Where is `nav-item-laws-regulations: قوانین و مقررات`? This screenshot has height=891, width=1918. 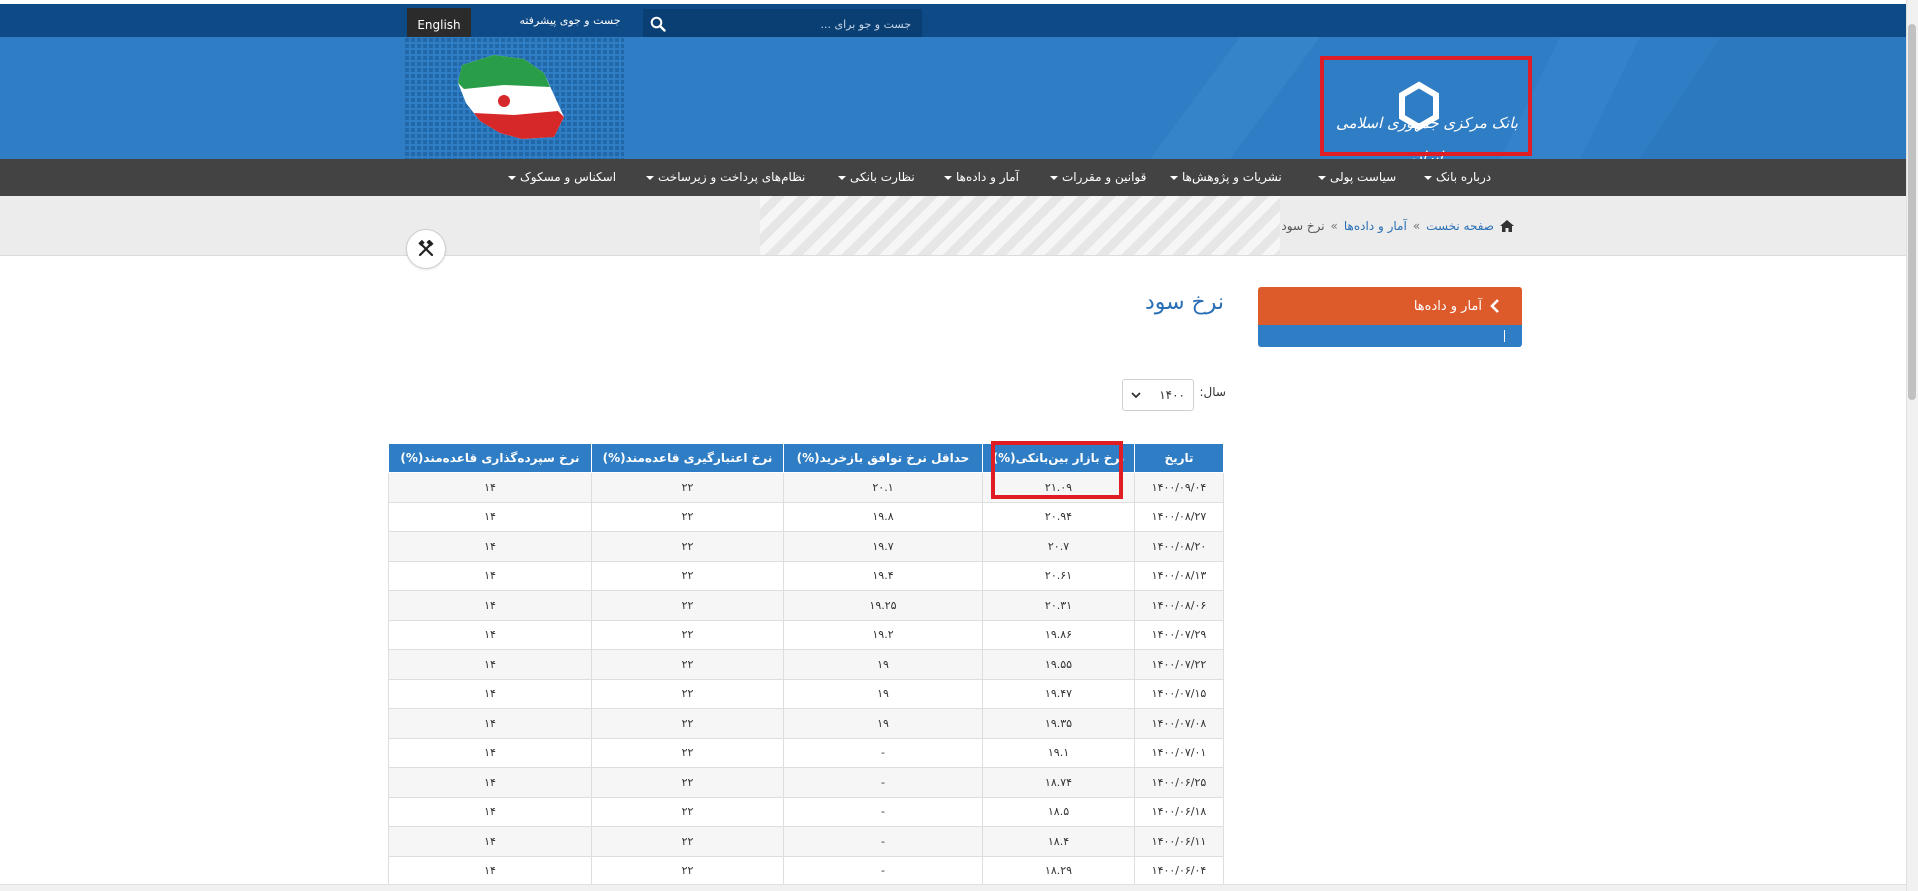 nav-item-laws-regulations: قوانین و مقررات is located at coordinates (1098, 177).